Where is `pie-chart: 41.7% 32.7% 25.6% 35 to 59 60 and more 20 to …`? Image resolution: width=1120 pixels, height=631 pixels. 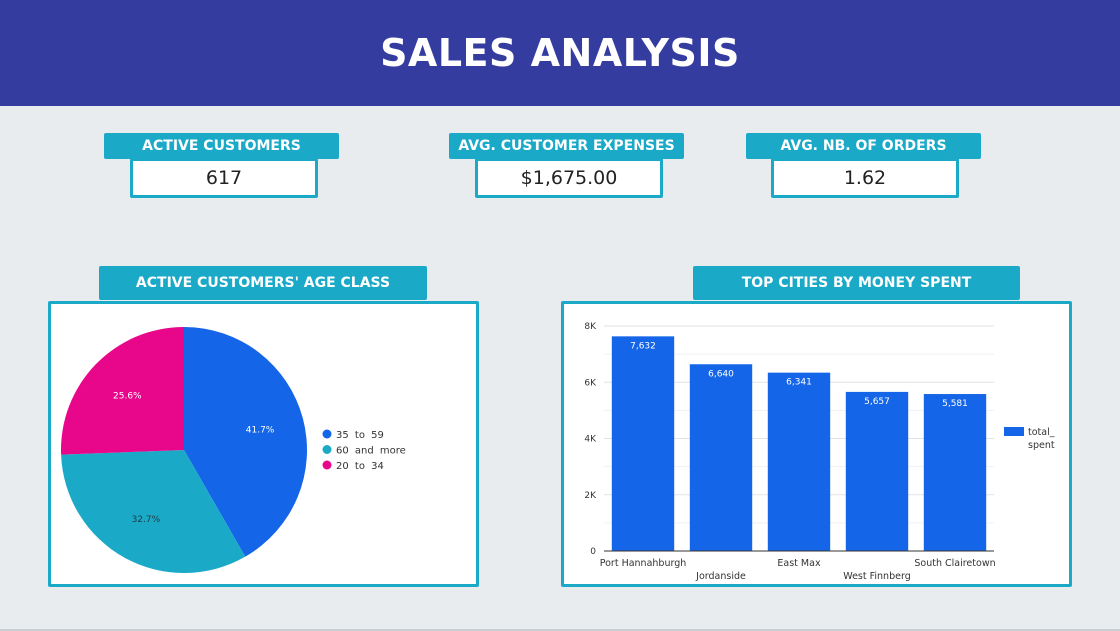
pie-chart: 41.7% 32.7% 25.6% 35 to 59 60 and more 20 to … is located at coordinates (233, 450).